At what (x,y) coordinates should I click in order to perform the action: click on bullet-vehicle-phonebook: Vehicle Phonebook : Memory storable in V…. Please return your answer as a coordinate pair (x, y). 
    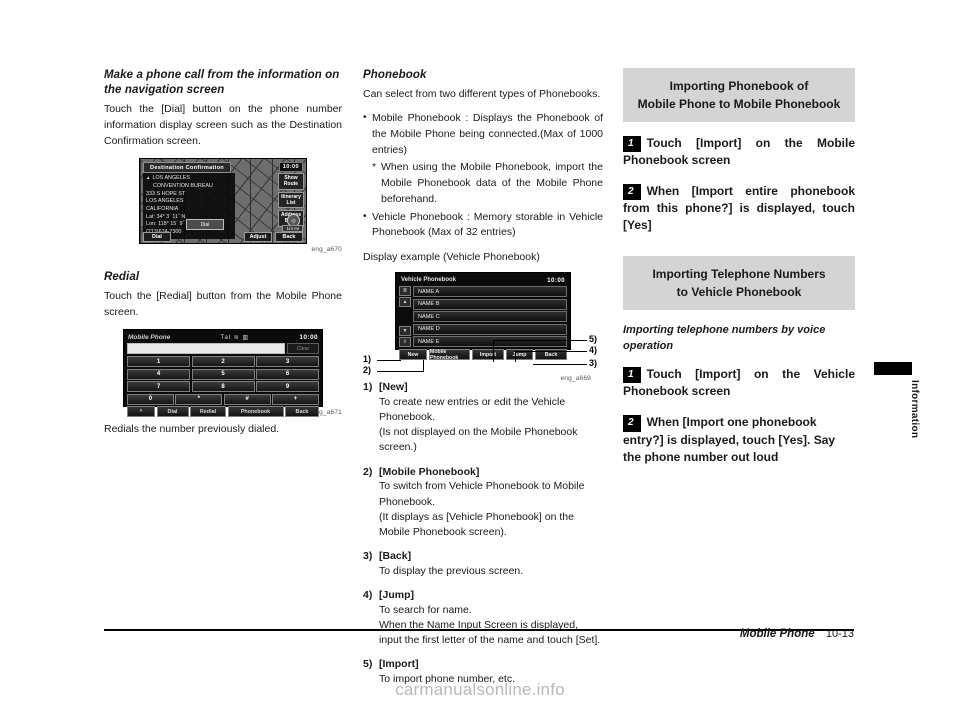
    Looking at the image, I should click on (483, 225).